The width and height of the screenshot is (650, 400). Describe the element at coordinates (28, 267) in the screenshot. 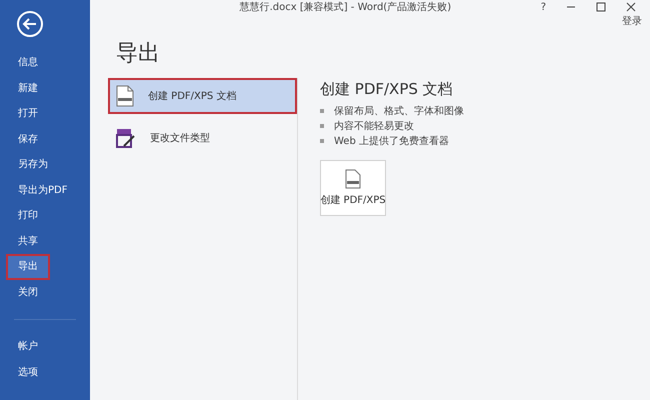

I see `sidebar-item: 导出` at that location.